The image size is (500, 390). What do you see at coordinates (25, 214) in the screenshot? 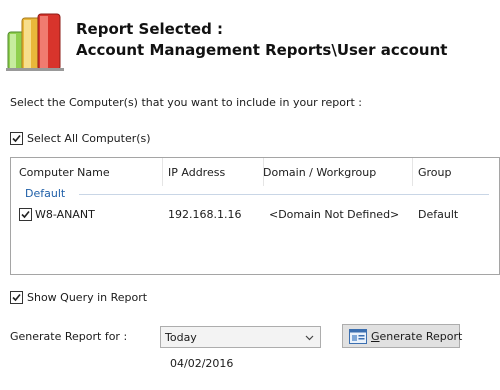
I see `row-checkbox` at bounding box center [25, 214].